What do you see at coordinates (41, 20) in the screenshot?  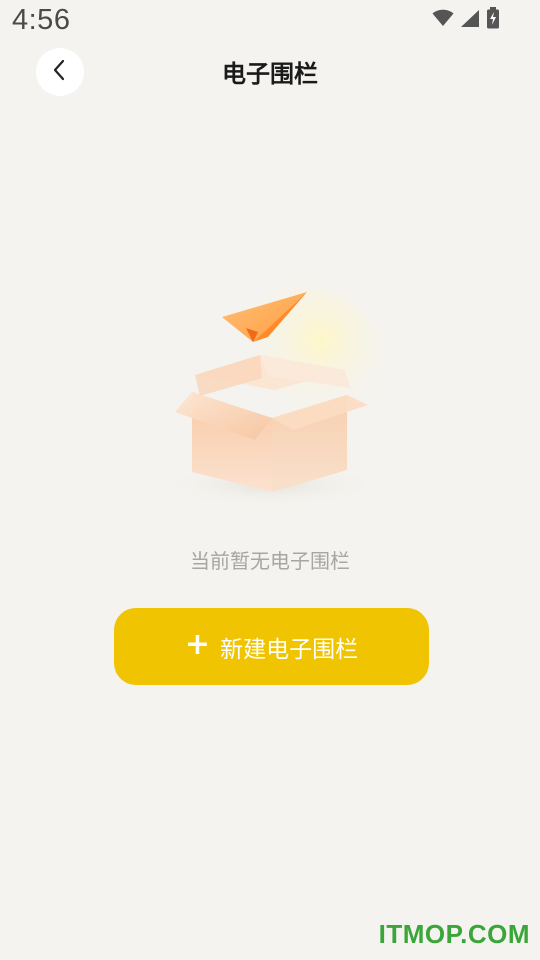 I see `status-time: 4:56` at bounding box center [41, 20].